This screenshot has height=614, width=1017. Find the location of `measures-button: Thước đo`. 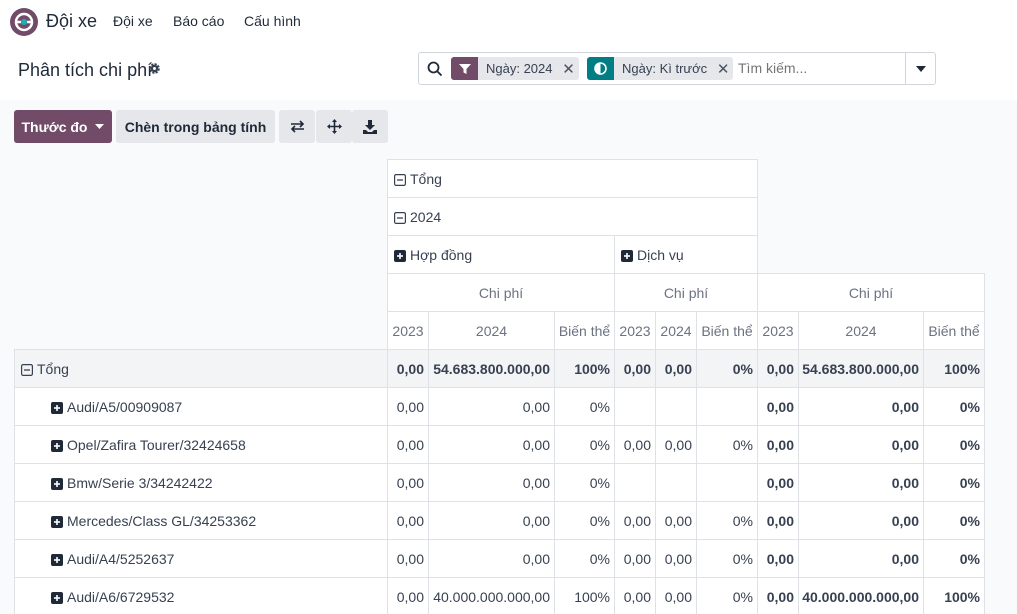

measures-button: Thước đo is located at coordinates (63, 126).